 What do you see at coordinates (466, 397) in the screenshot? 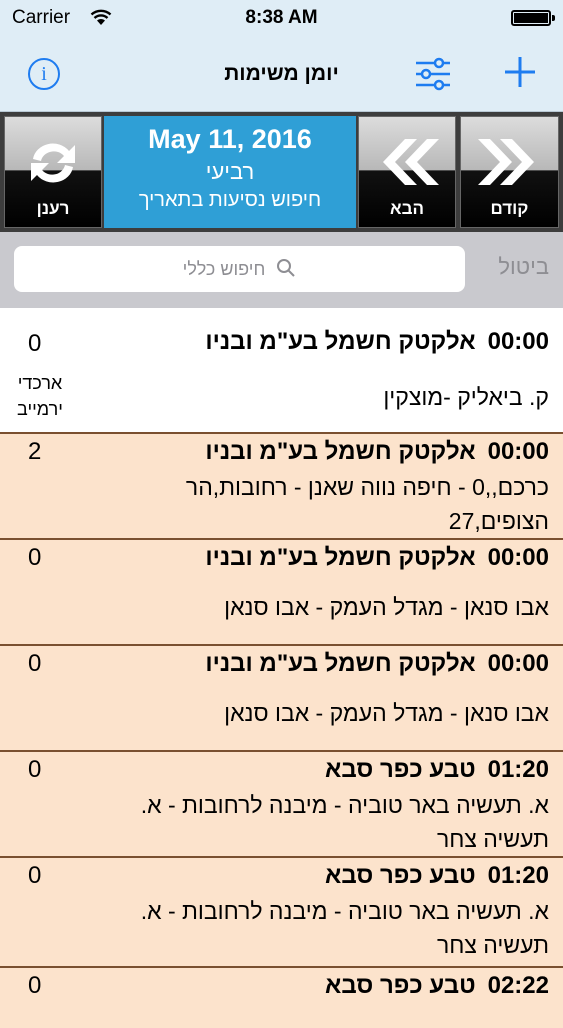
I see `row-description: ק. ביאליק -מוצקין` at bounding box center [466, 397].